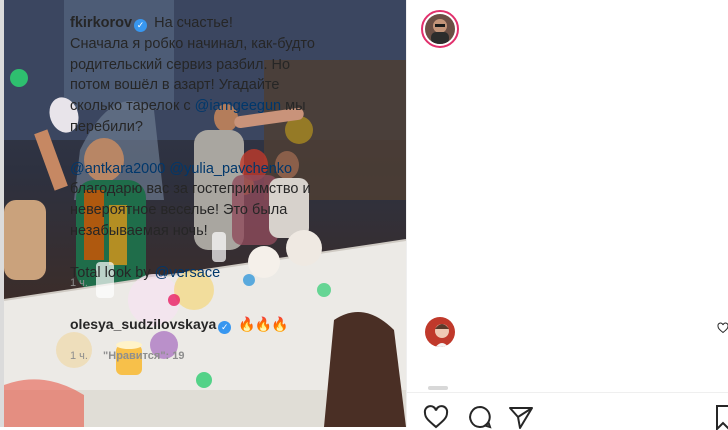 The height and width of the screenshot is (430, 728). I want to click on caption-line: родительский сервиз разбил. Но, so click(180, 64).